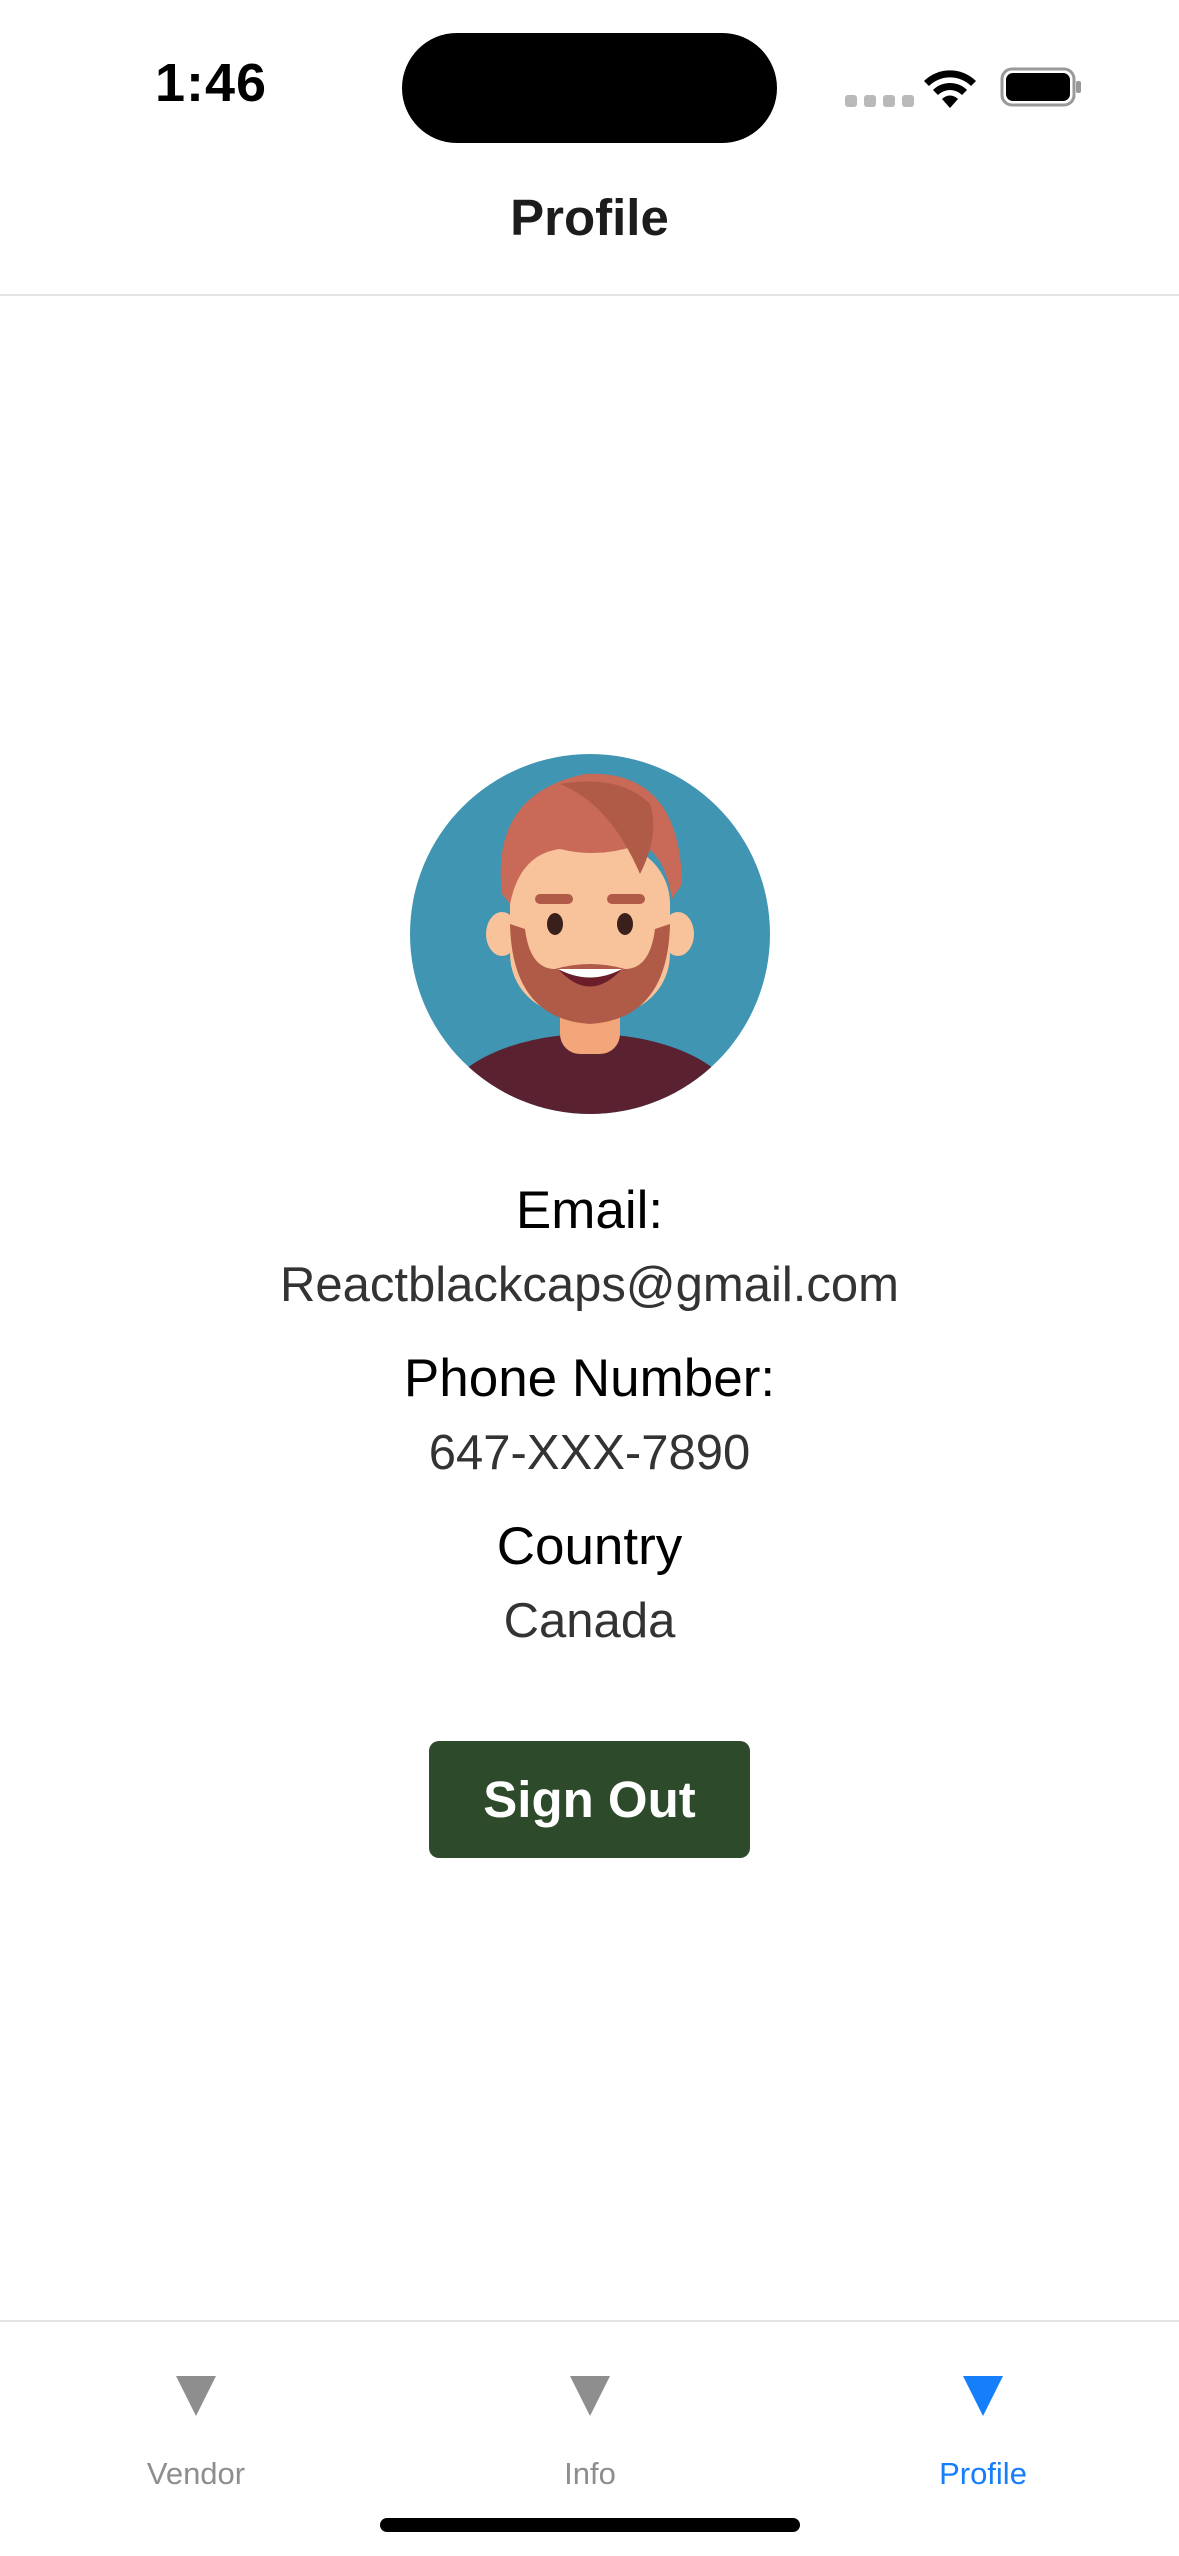  I want to click on home-indicator, so click(590, 2525).